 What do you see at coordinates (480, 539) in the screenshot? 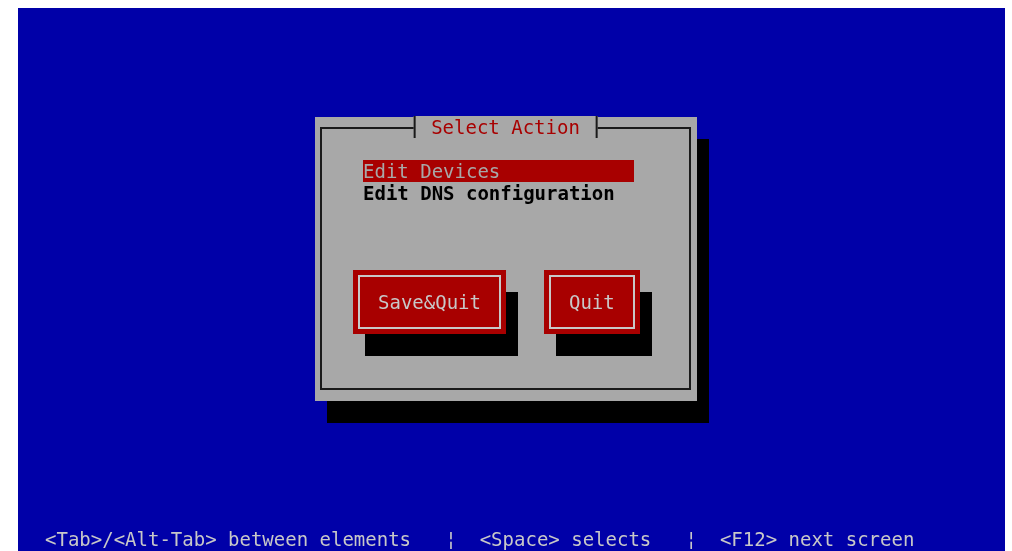
I see `help-line: <Tab>/<Alt-Tab> between elements ¦ <Space> selects ¦ <F12> next screen` at bounding box center [480, 539].